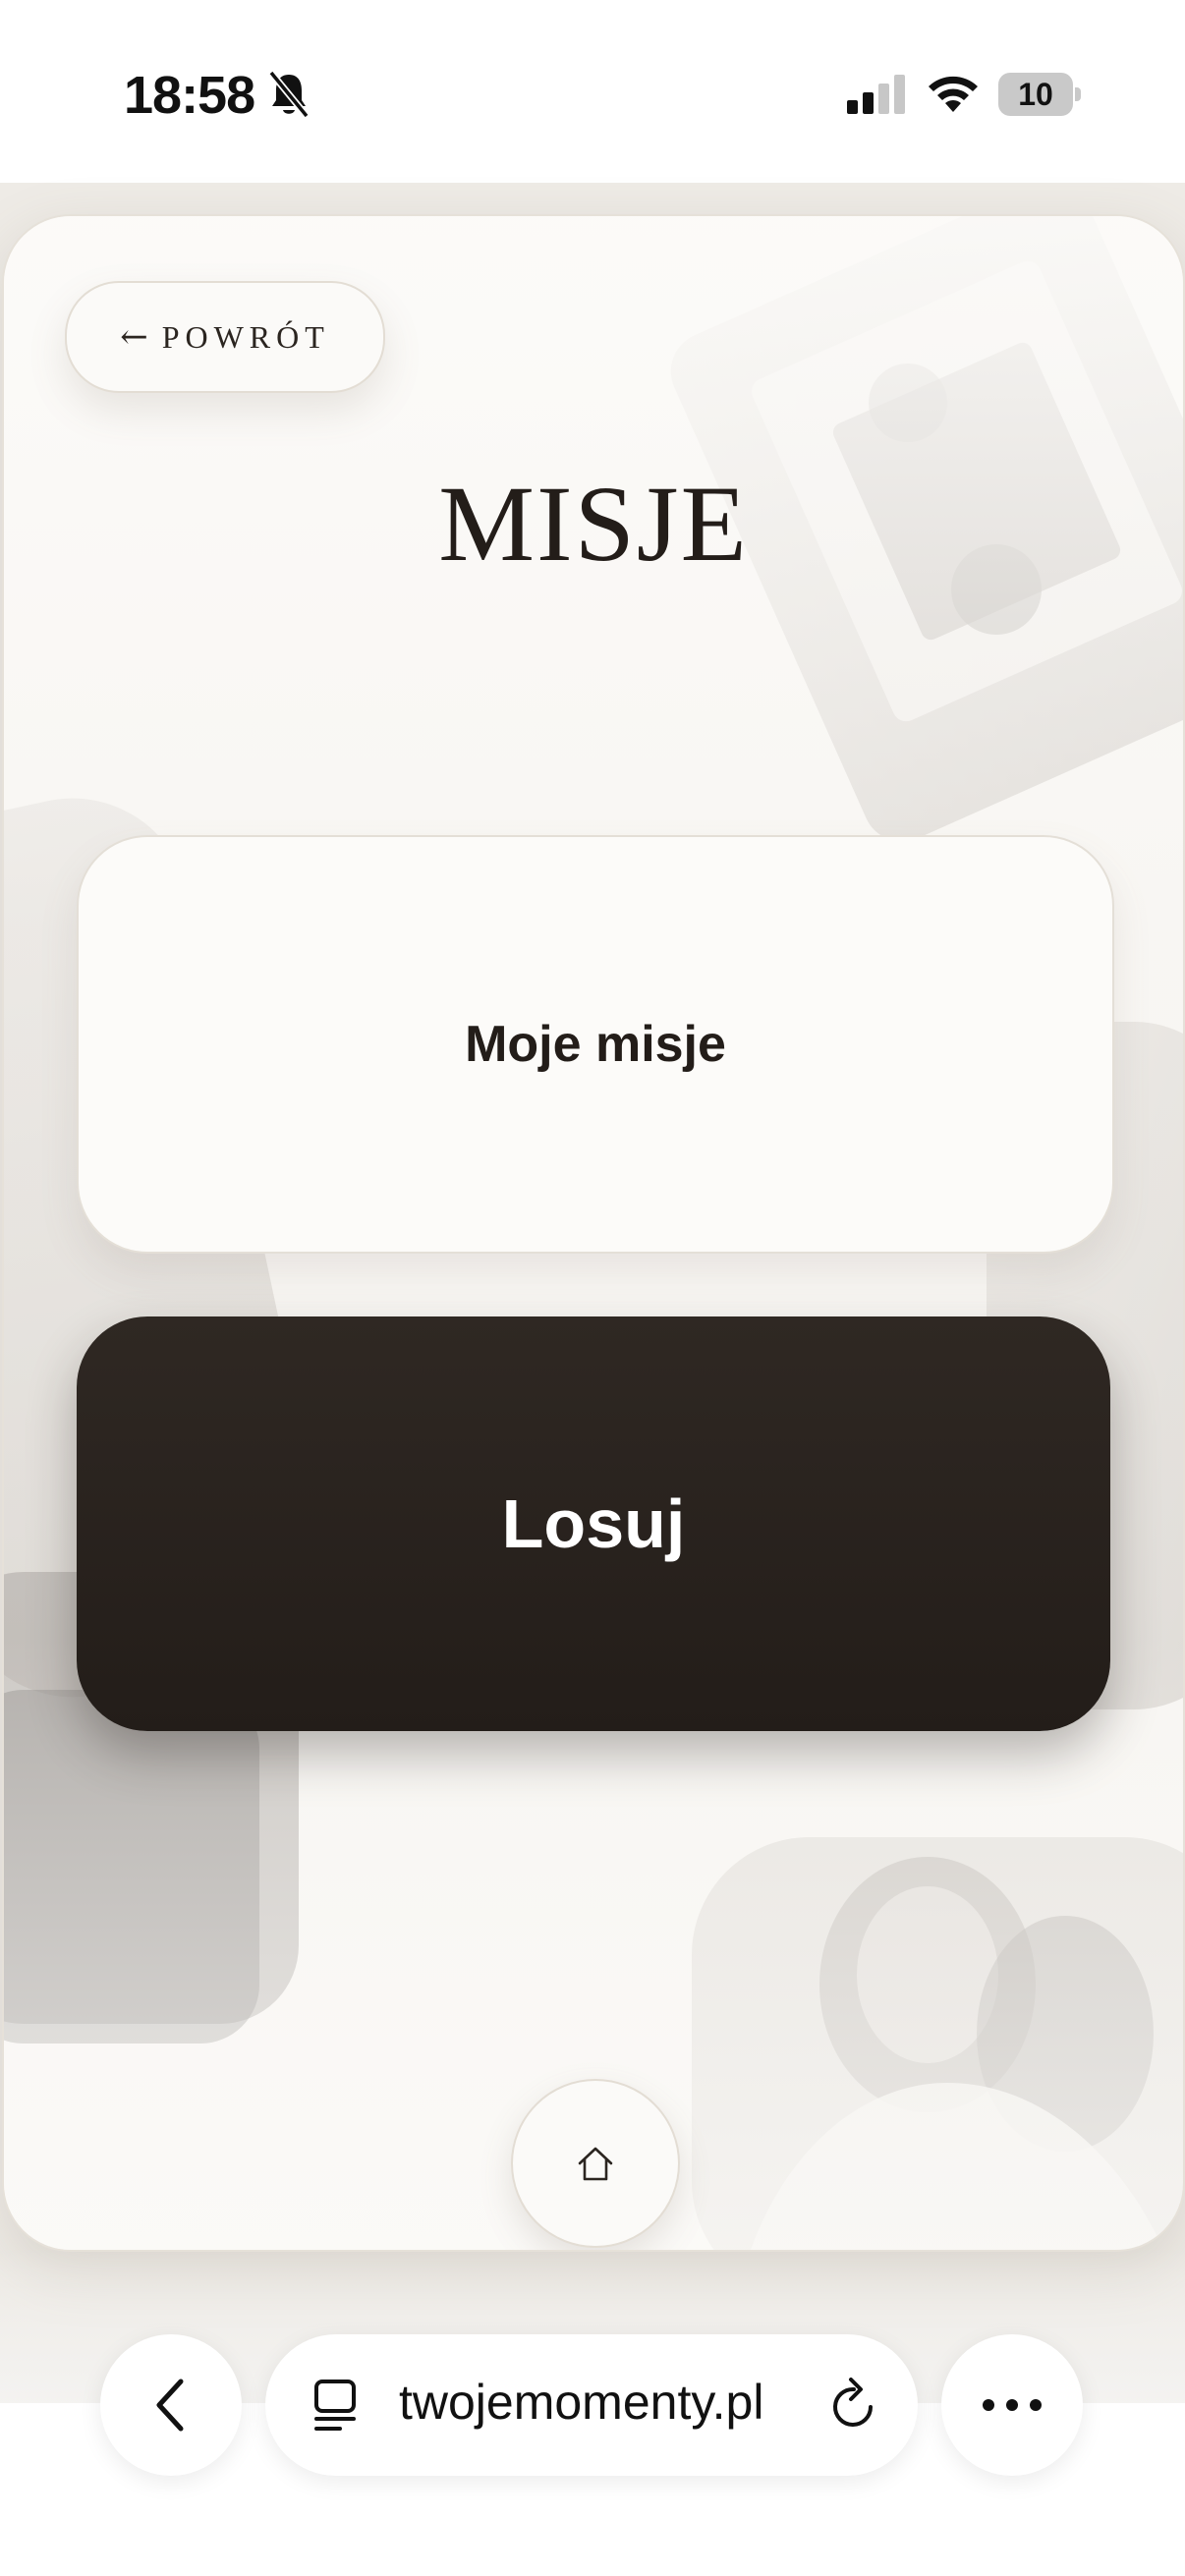 This screenshot has height=2576, width=1185. I want to click on status-time: 18:58, so click(190, 95).